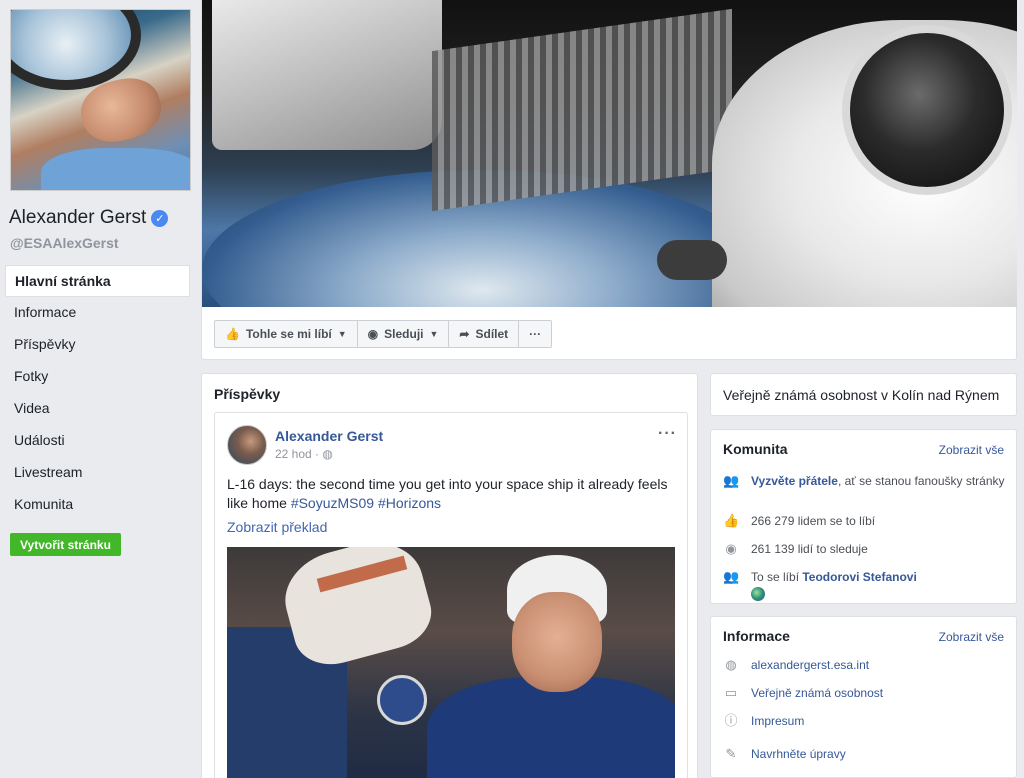 The height and width of the screenshot is (778, 1024). I want to click on website-row: ◍ alexandergerst.esa.int, so click(864, 665).